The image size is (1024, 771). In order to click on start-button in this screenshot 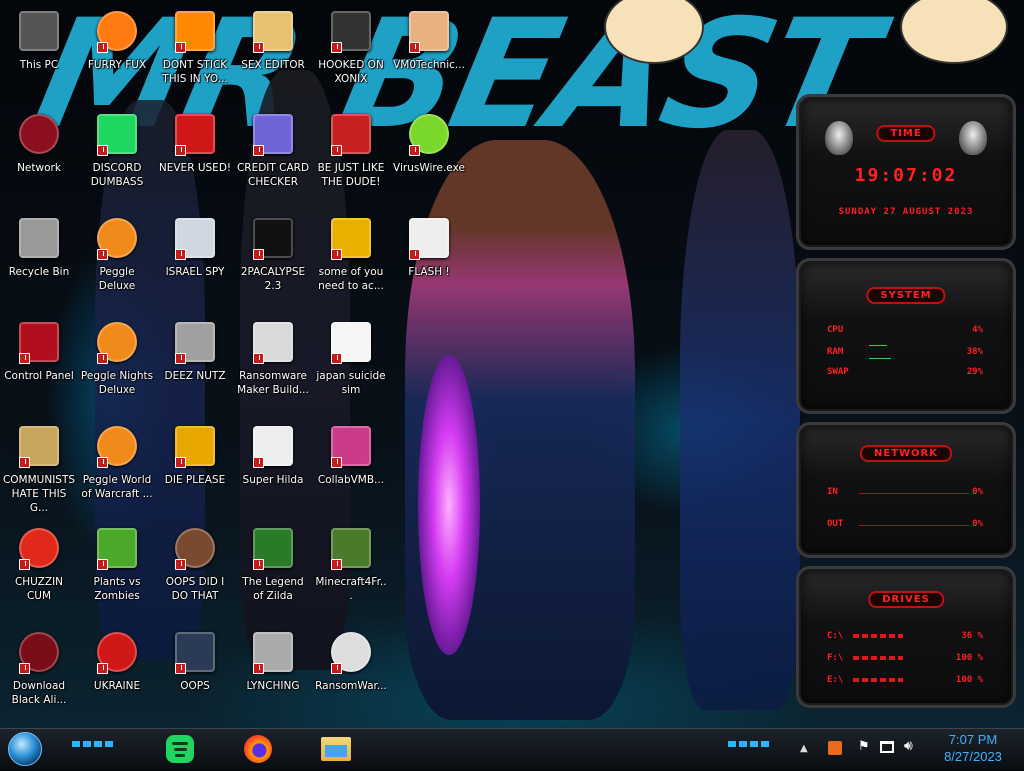, I will do `click(25, 749)`.